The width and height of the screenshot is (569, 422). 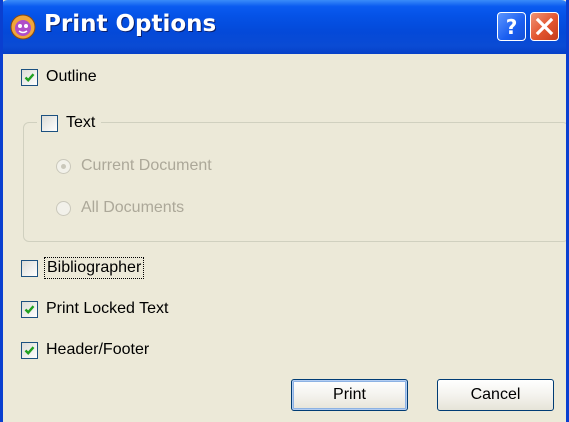 I want to click on text-checkbox, so click(x=49, y=123).